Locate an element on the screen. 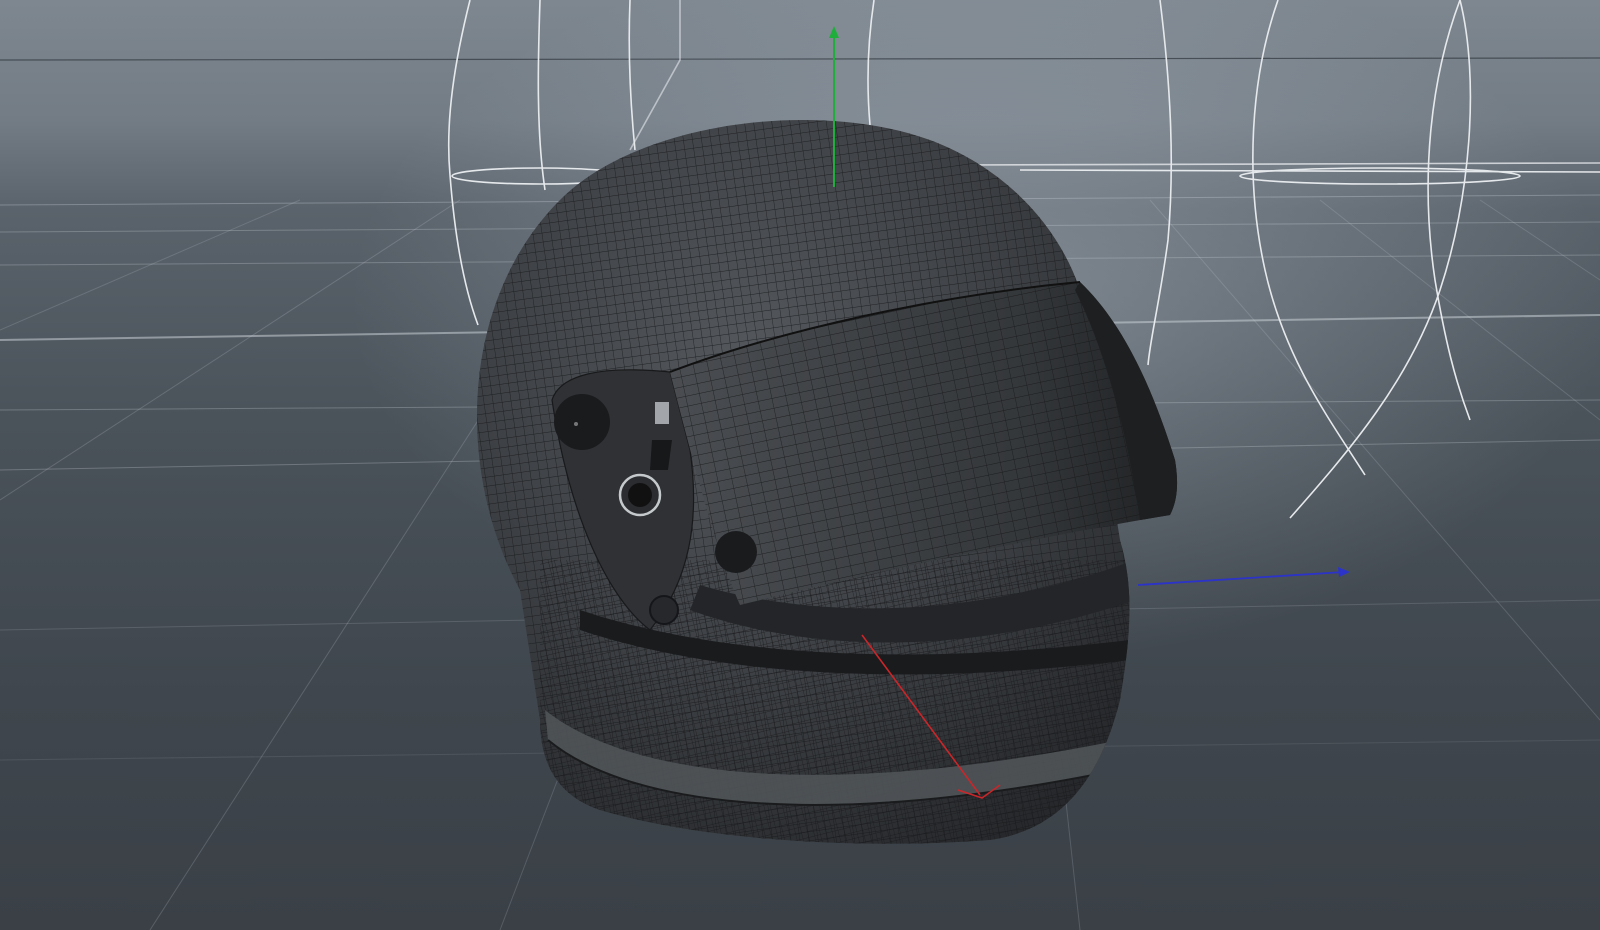 The image size is (1600, 930). visor-pivot-upper is located at coordinates (582, 422).